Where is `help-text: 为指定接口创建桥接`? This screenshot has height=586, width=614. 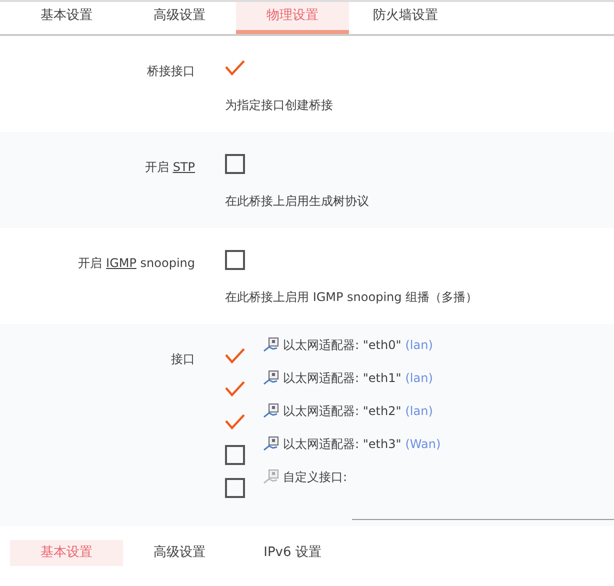
help-text: 为指定接口创建桥接 is located at coordinates (279, 105).